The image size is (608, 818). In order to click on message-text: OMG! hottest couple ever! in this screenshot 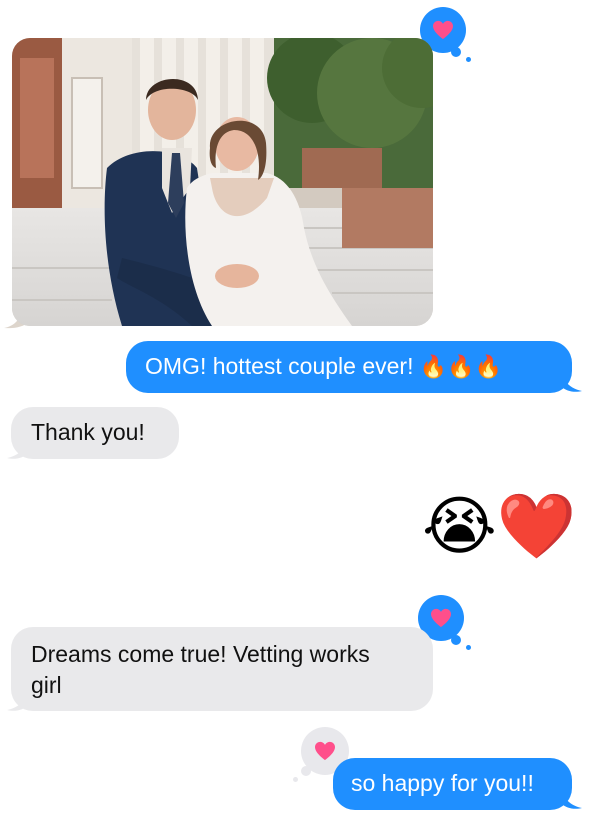, I will do `click(279, 366)`.